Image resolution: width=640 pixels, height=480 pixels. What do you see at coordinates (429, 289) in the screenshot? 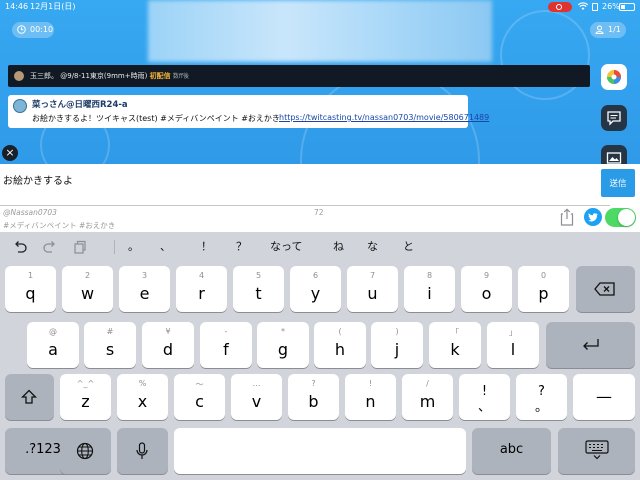
I see `key-i: 8i` at bounding box center [429, 289].